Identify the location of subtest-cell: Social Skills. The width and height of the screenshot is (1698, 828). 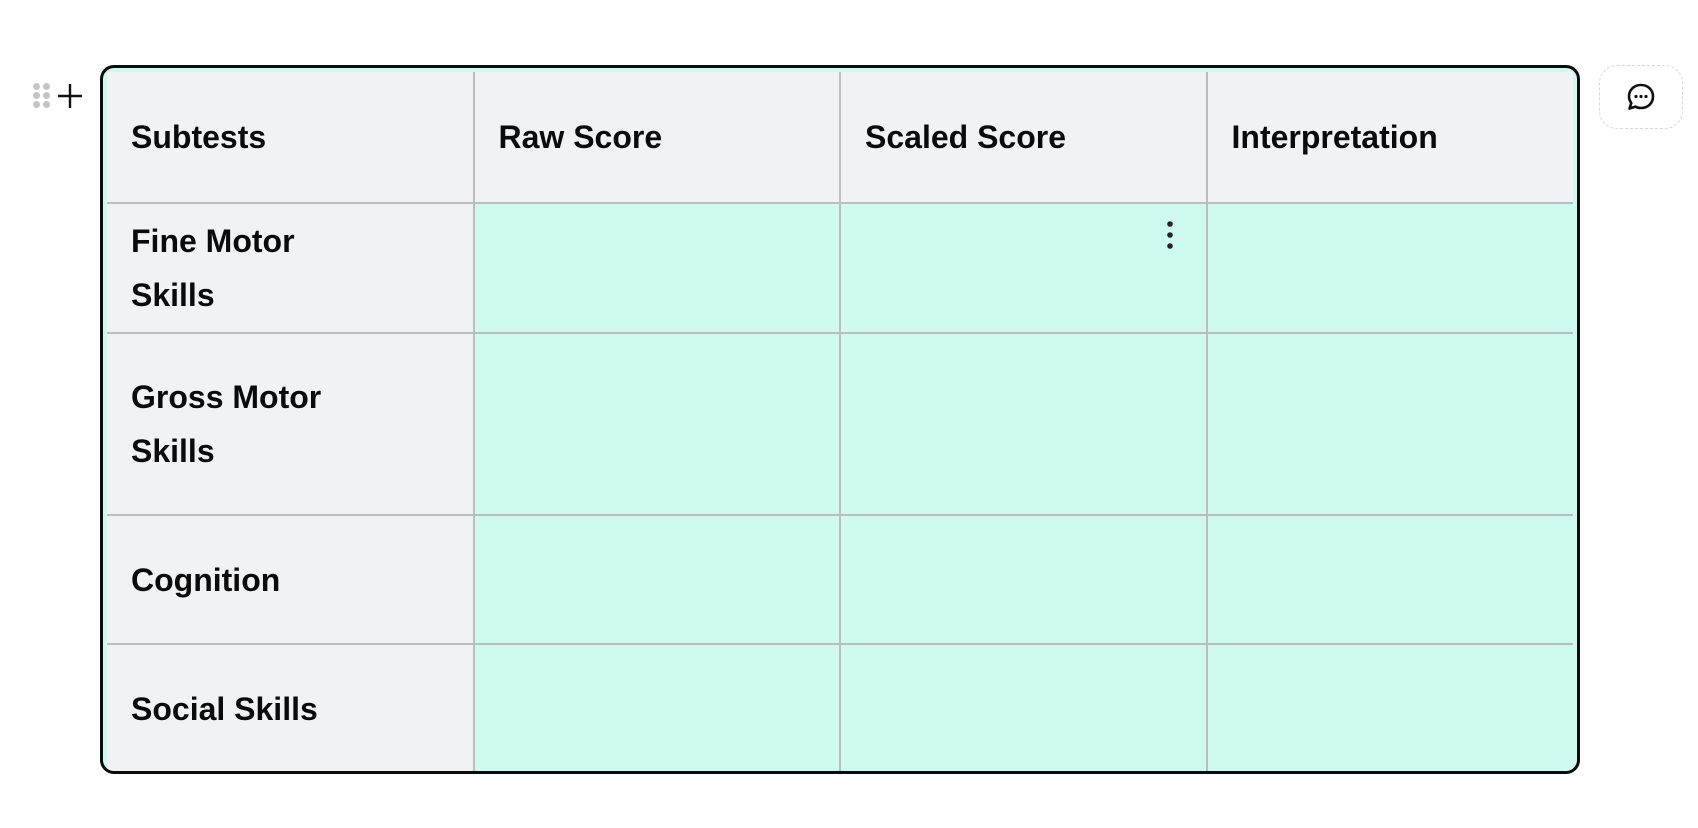
(291, 707).